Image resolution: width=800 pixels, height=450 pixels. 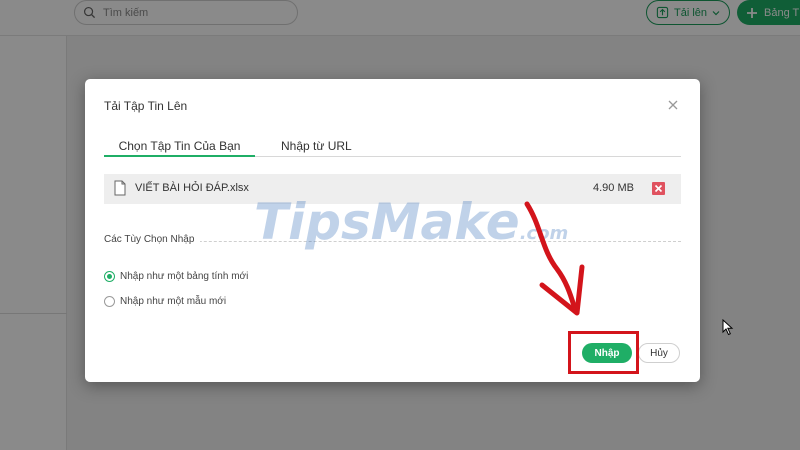 What do you see at coordinates (152, 239) in the screenshot?
I see `import-options-heading: Các Tùy Chọn Nhập` at bounding box center [152, 239].